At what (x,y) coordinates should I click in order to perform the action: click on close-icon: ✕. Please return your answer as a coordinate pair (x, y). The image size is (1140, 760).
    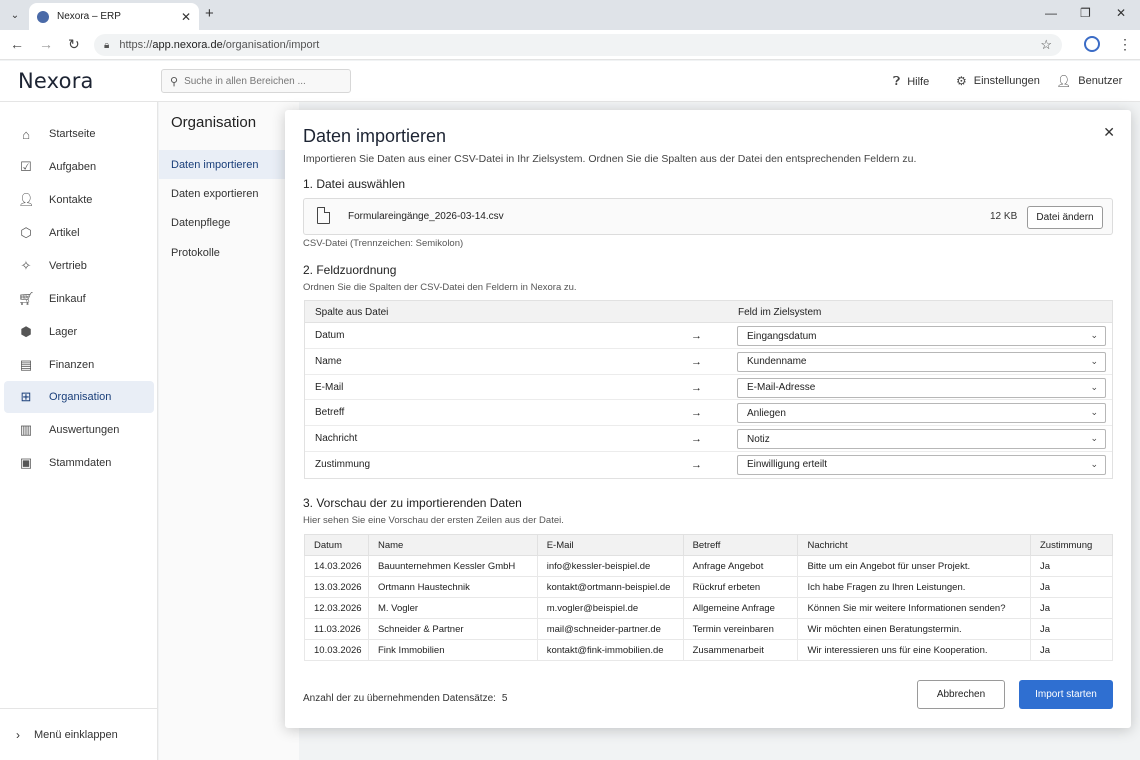
    Looking at the image, I should click on (1109, 132).